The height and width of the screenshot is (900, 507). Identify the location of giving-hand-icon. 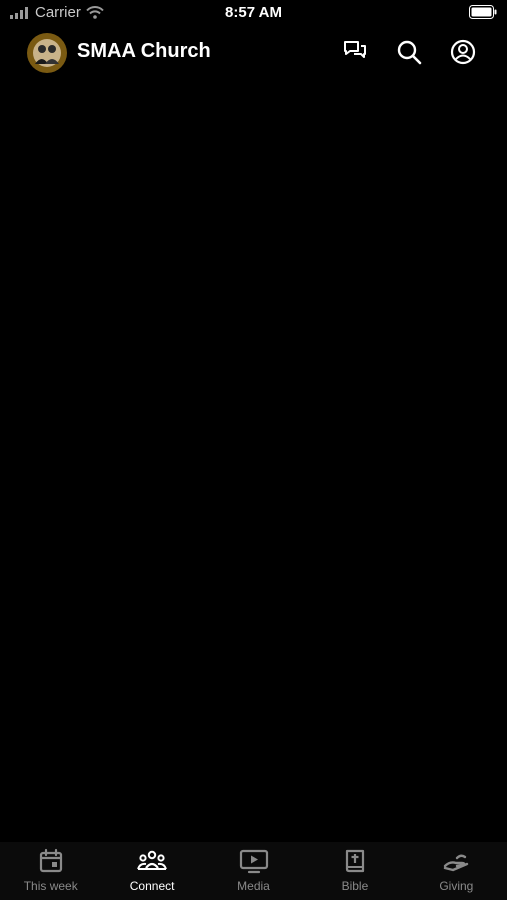
(456, 863).